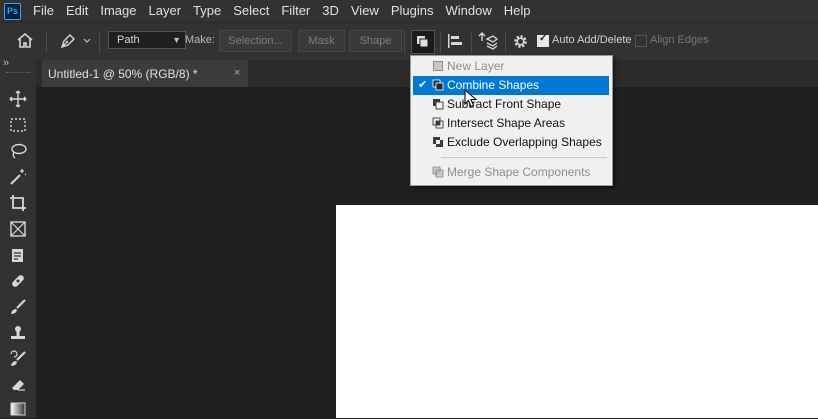 The height and width of the screenshot is (419, 818). Describe the element at coordinates (176, 40) in the screenshot. I see `chevron-down-icon: ▼` at that location.